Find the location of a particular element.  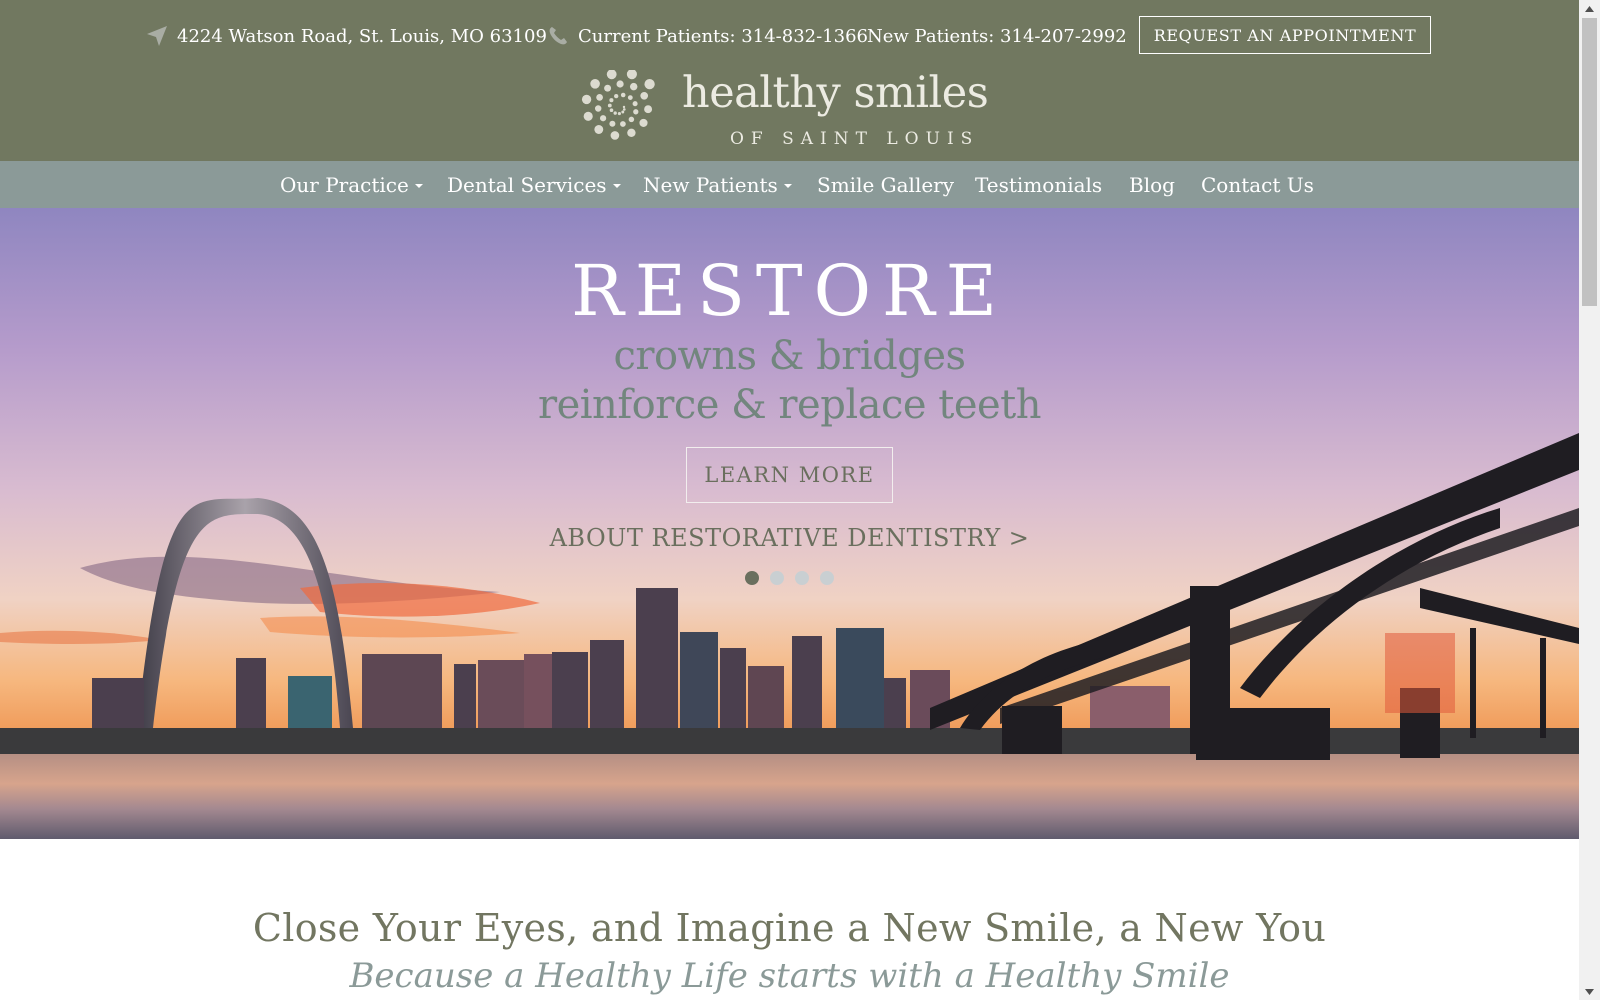

new-patients-phone: New Patients: 314-207-2992 is located at coordinates (997, 36).